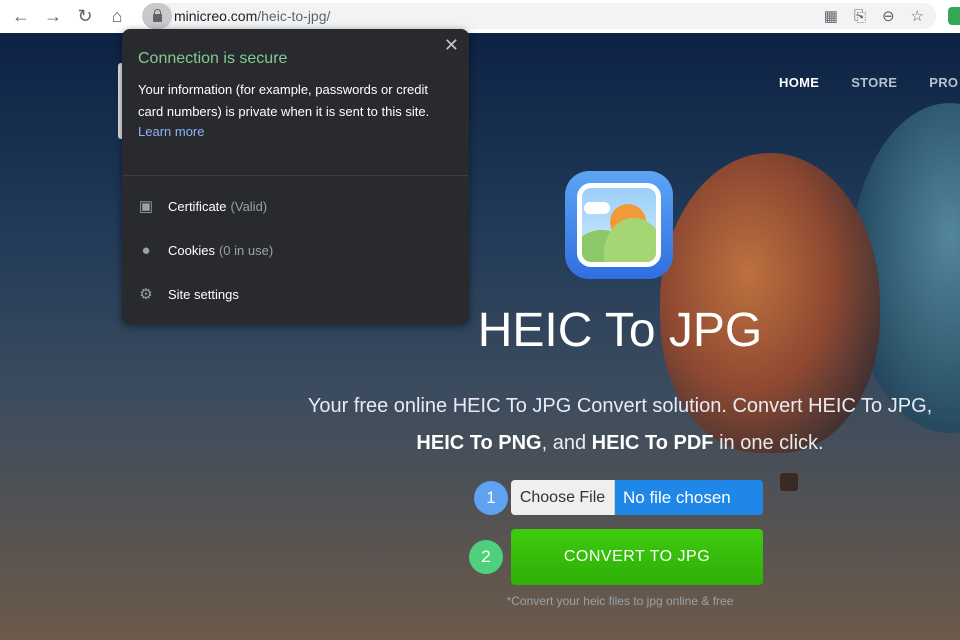 The image size is (960, 640). What do you see at coordinates (53, 17) in the screenshot?
I see `forward-icon: →` at bounding box center [53, 17].